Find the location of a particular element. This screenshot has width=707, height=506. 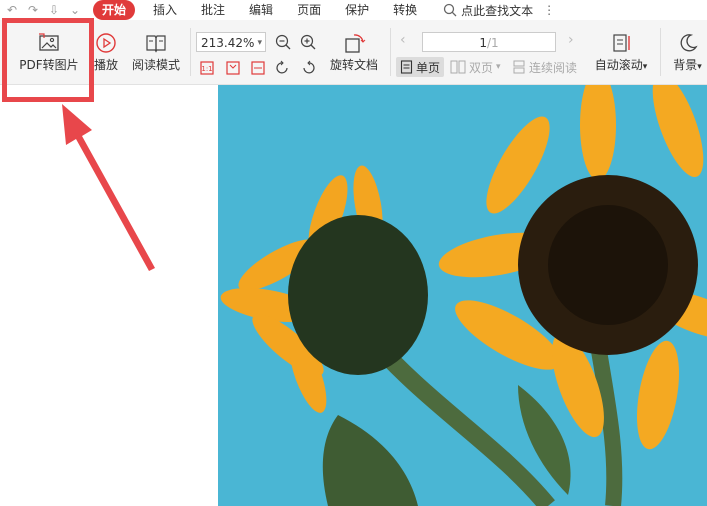

continuous-read-icon is located at coordinates (519, 67).